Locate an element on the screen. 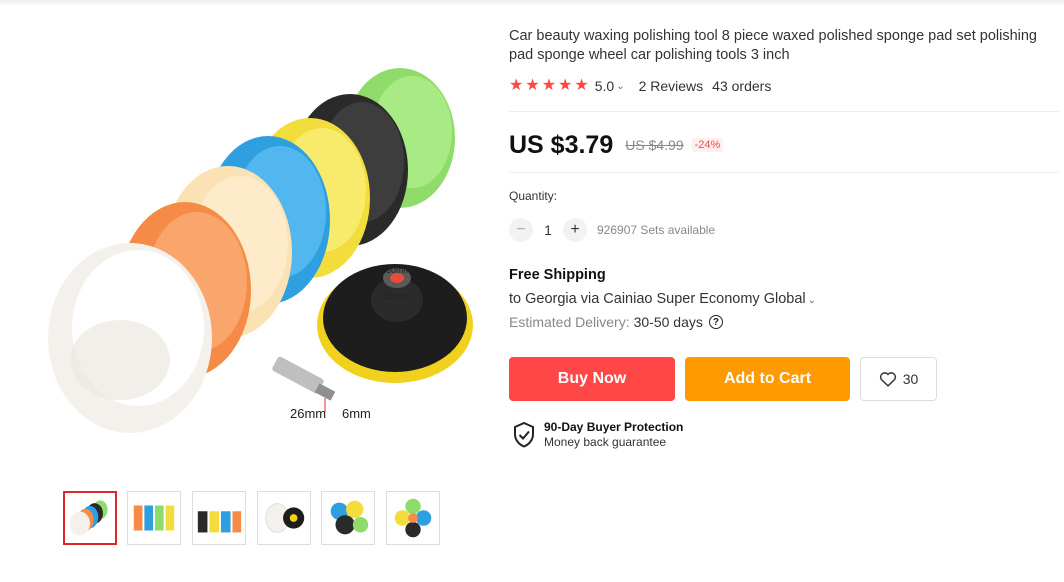 The height and width of the screenshot is (582, 1064). price-row: US $3.79 US $4.99 -24% is located at coordinates (616, 145).